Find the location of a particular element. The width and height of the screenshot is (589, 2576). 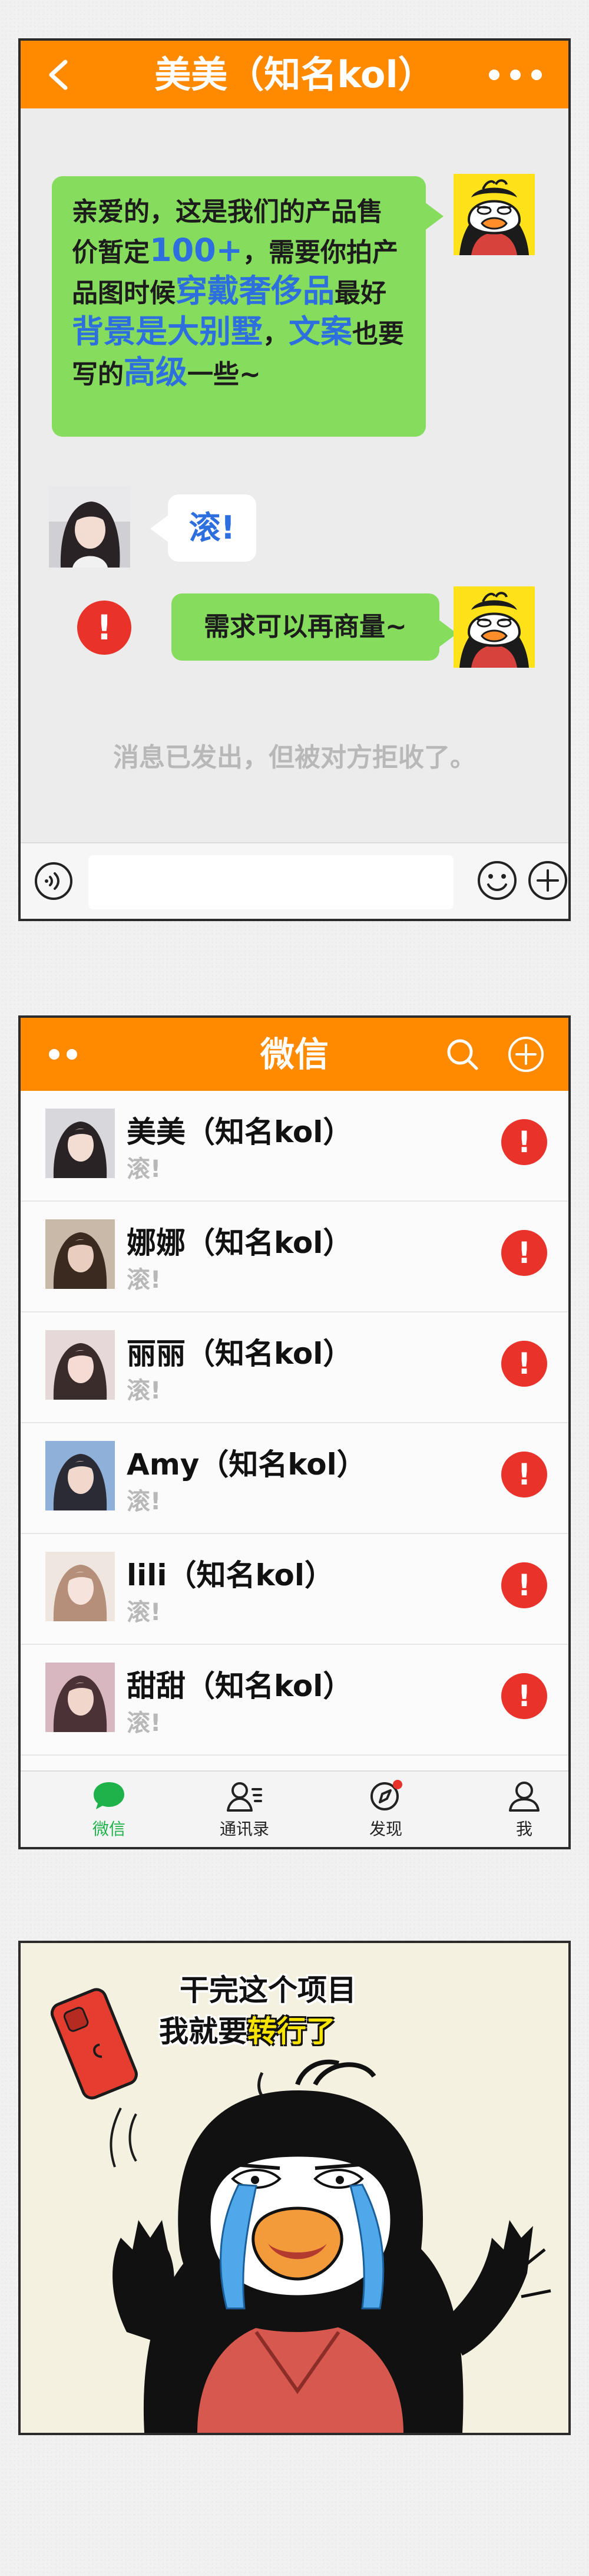

tab-discover: 发现 is located at coordinates (386, 1812).